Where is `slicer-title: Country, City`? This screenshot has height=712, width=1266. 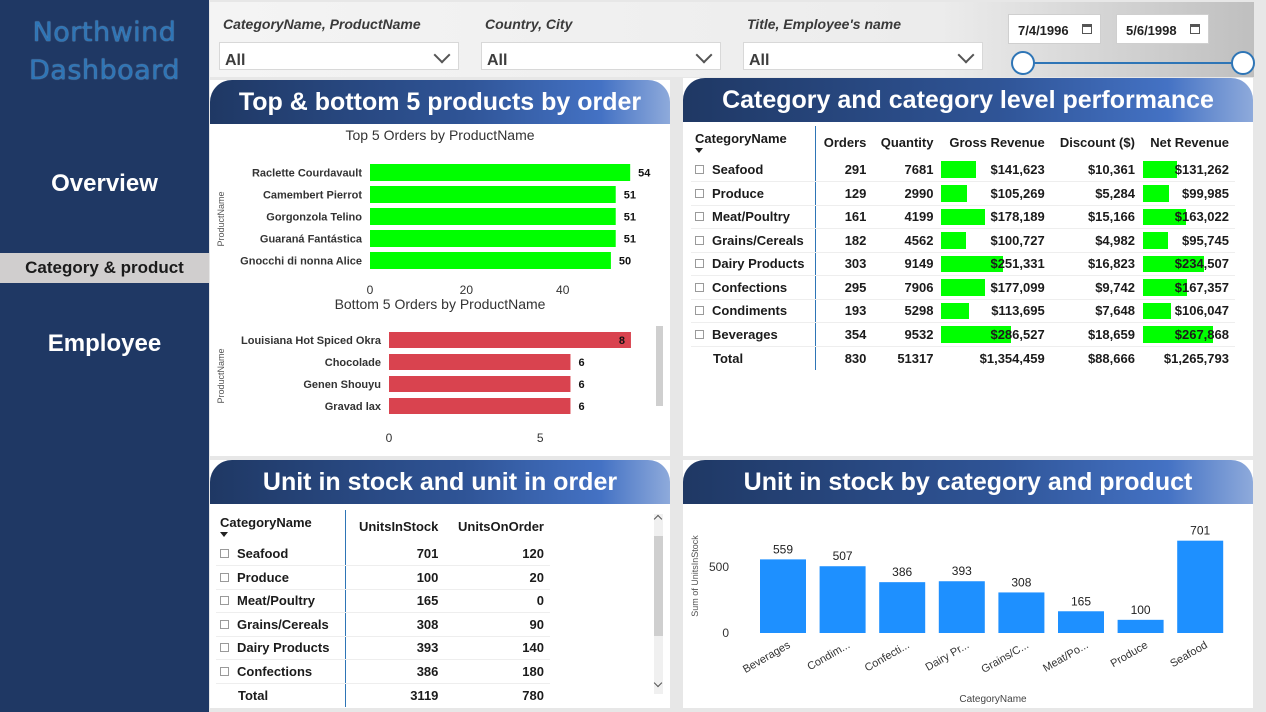
slicer-title: Country, City is located at coordinates (529, 24).